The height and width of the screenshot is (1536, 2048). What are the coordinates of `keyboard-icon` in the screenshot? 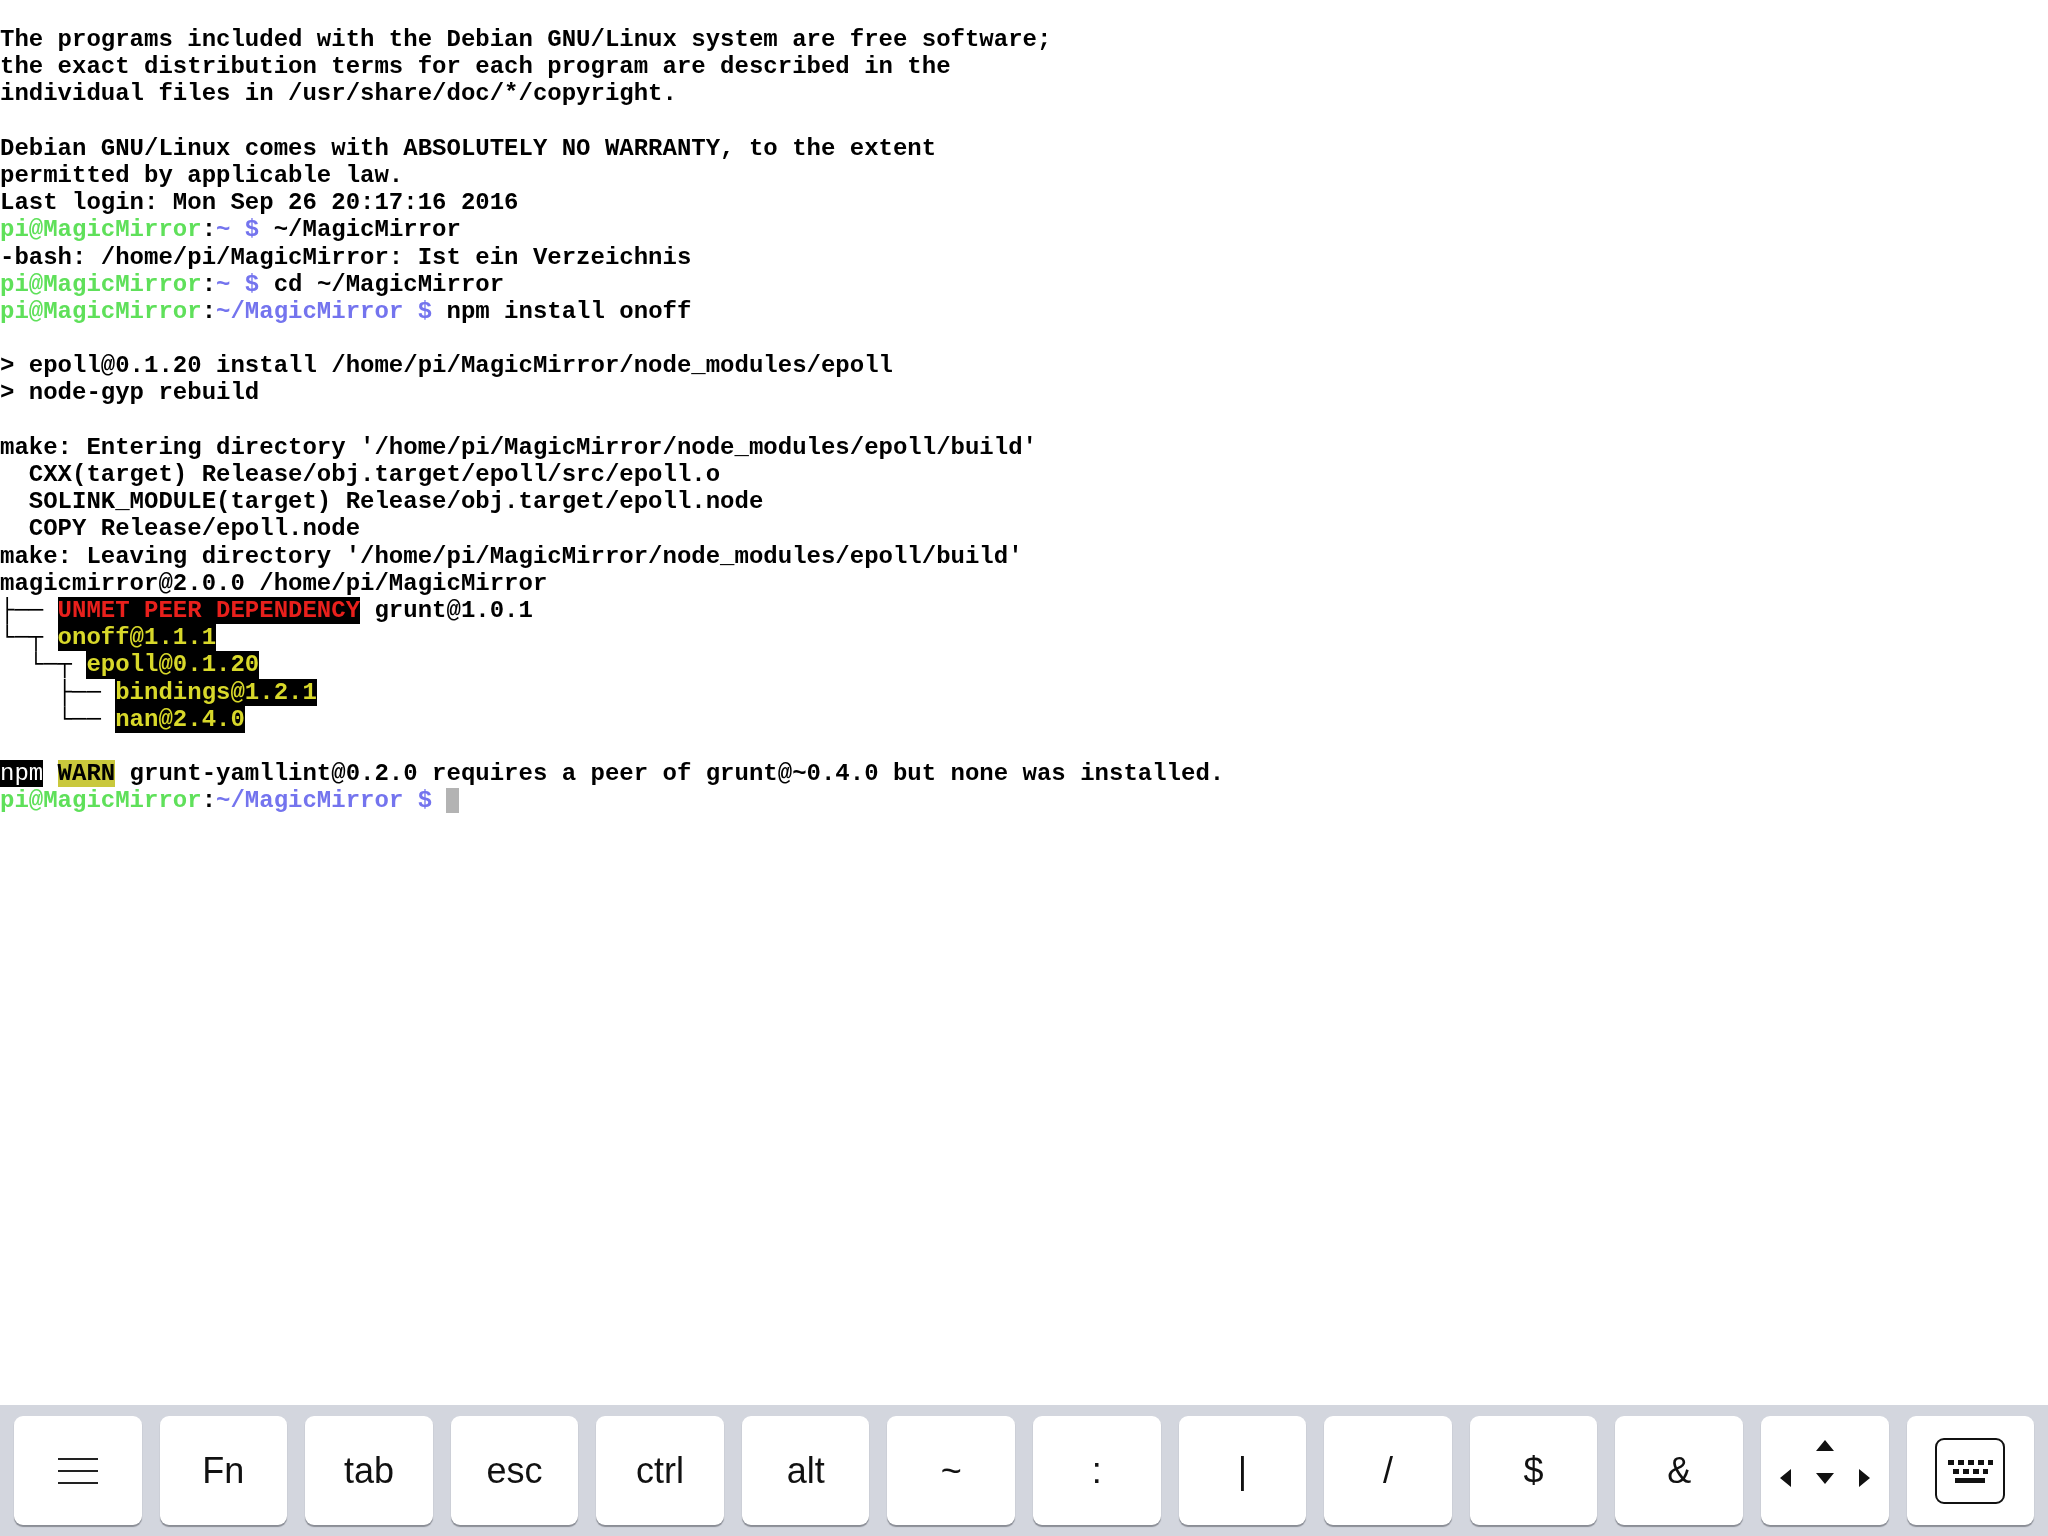 It's located at (1970, 1470).